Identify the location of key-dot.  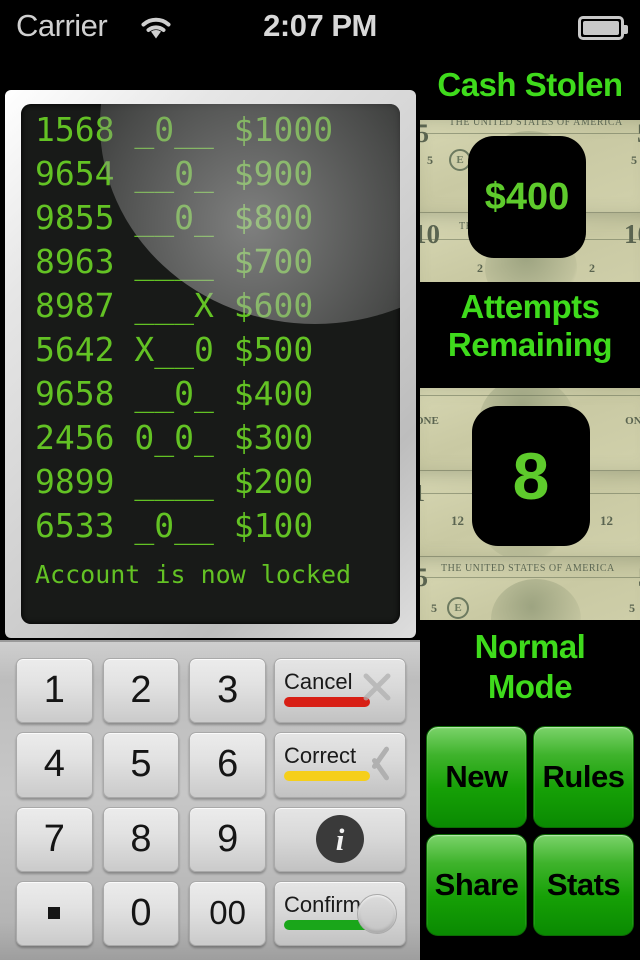
(54, 913).